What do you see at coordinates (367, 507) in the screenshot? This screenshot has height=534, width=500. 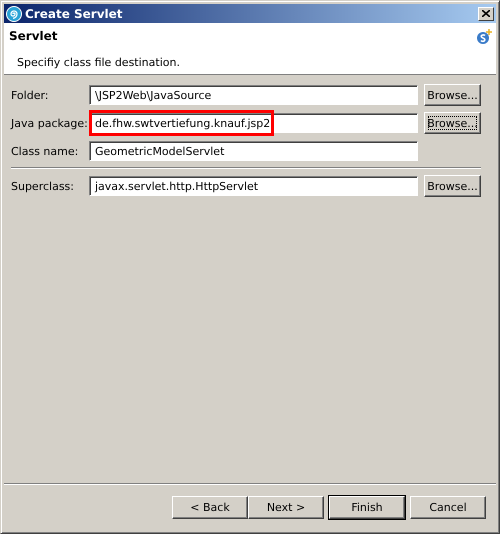 I see `finish-button: Finish` at bounding box center [367, 507].